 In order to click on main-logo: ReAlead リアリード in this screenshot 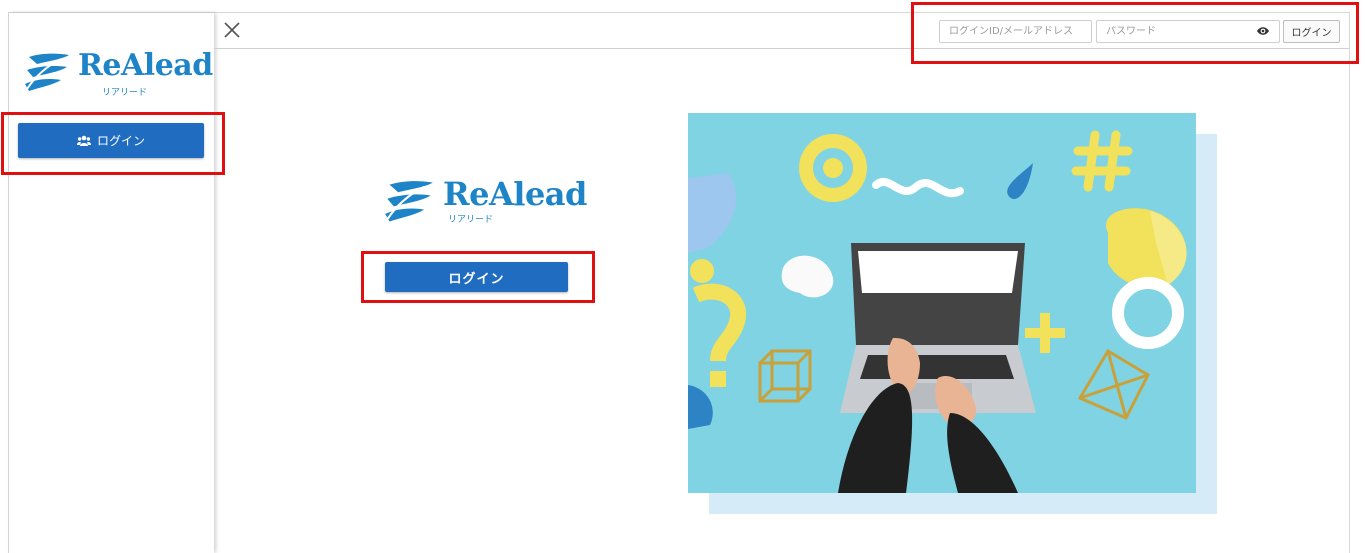, I will do `click(485, 204)`.